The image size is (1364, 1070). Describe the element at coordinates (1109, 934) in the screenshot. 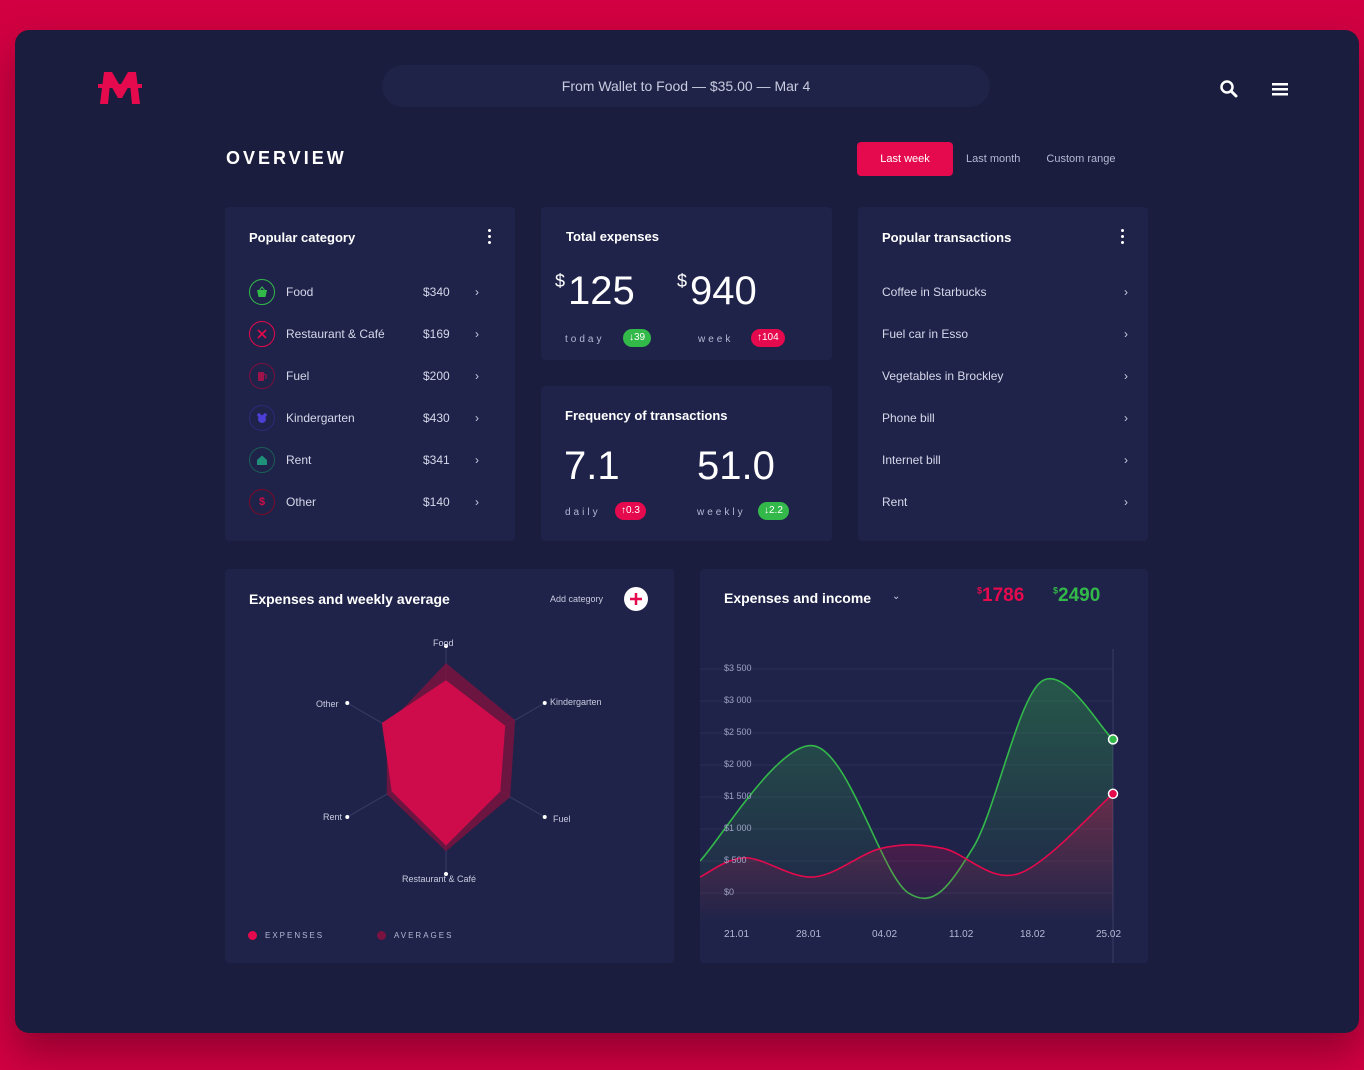

I see `x-tick-label: 25.02` at that location.